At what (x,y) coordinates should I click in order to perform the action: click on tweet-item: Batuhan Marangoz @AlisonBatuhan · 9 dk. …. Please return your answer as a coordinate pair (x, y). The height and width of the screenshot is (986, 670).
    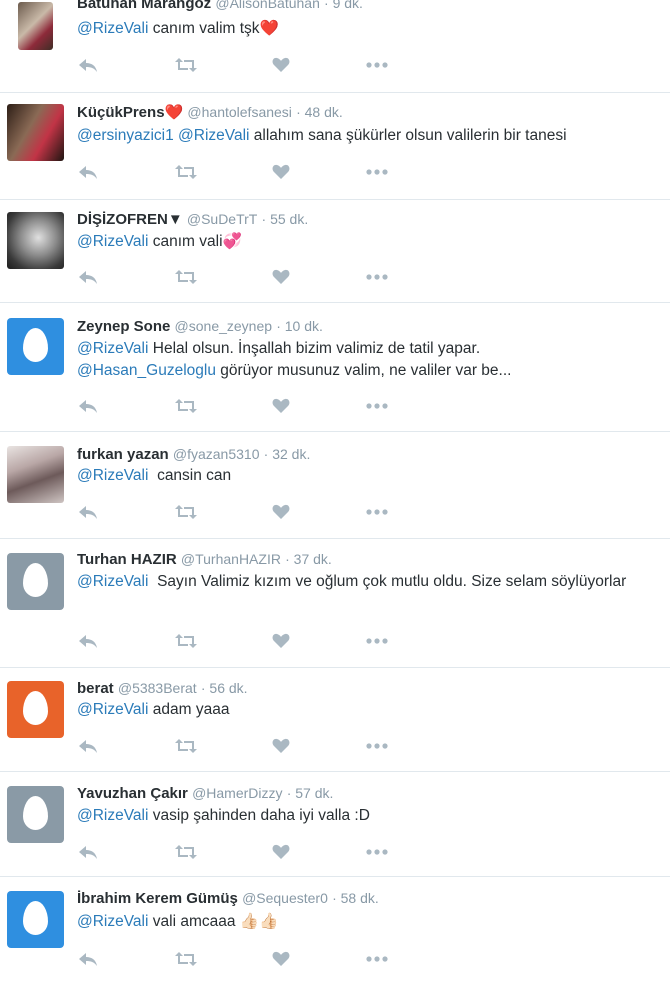
    Looking at the image, I should click on (335, 46).